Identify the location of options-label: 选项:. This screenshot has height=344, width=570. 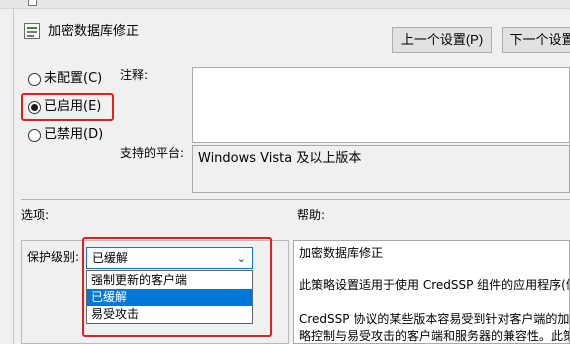
(35, 215).